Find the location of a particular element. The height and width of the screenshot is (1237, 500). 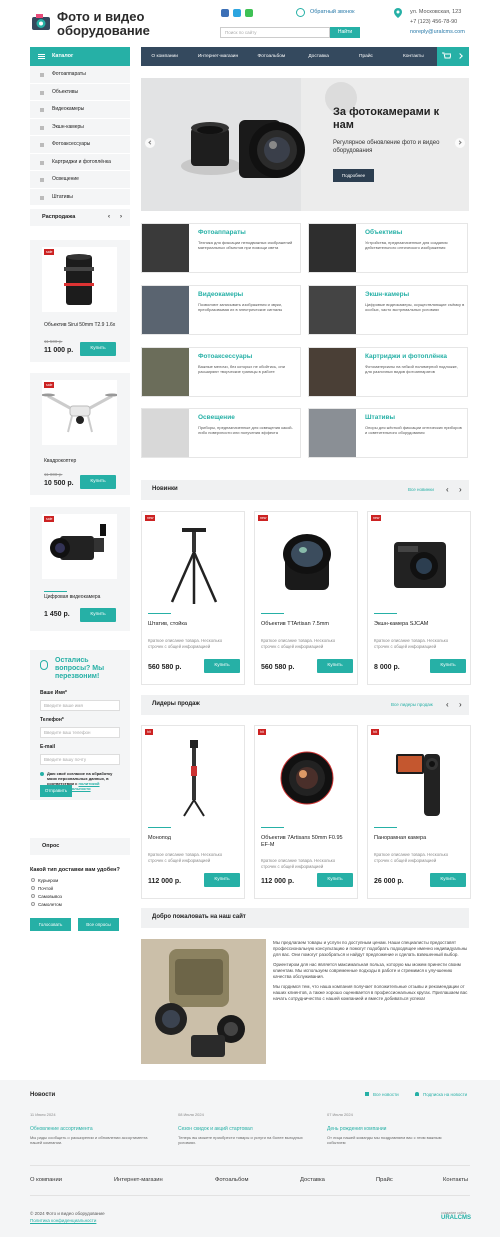

privacy-policy-link: Политика конфиденциальности is located at coordinates (63, 1220).